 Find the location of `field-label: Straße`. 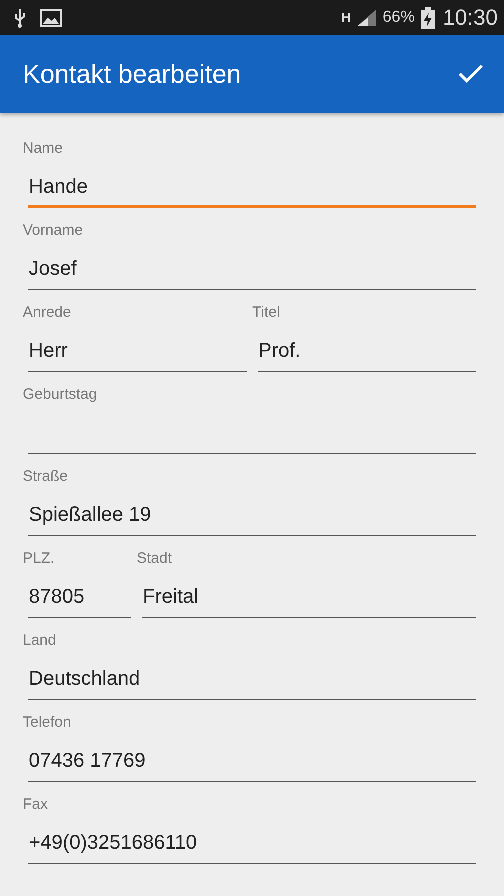

field-label: Straße is located at coordinates (45, 477).